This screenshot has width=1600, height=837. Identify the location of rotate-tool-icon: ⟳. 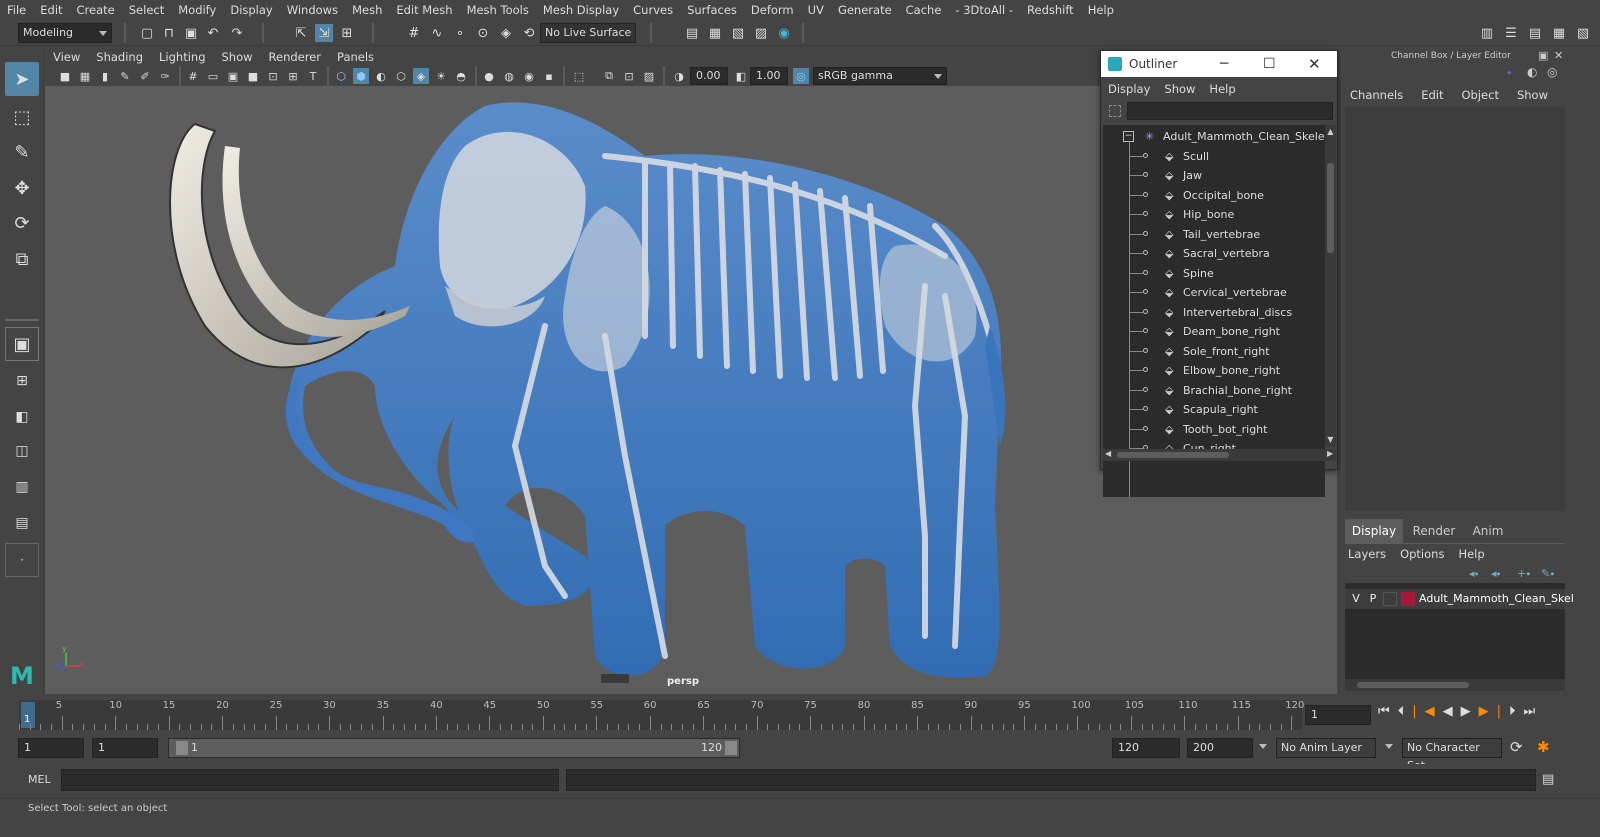
(22, 223).